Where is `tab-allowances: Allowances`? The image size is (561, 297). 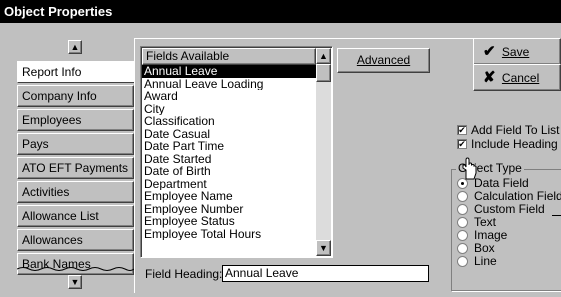
tab-allowances: Allowances is located at coordinates (75, 240).